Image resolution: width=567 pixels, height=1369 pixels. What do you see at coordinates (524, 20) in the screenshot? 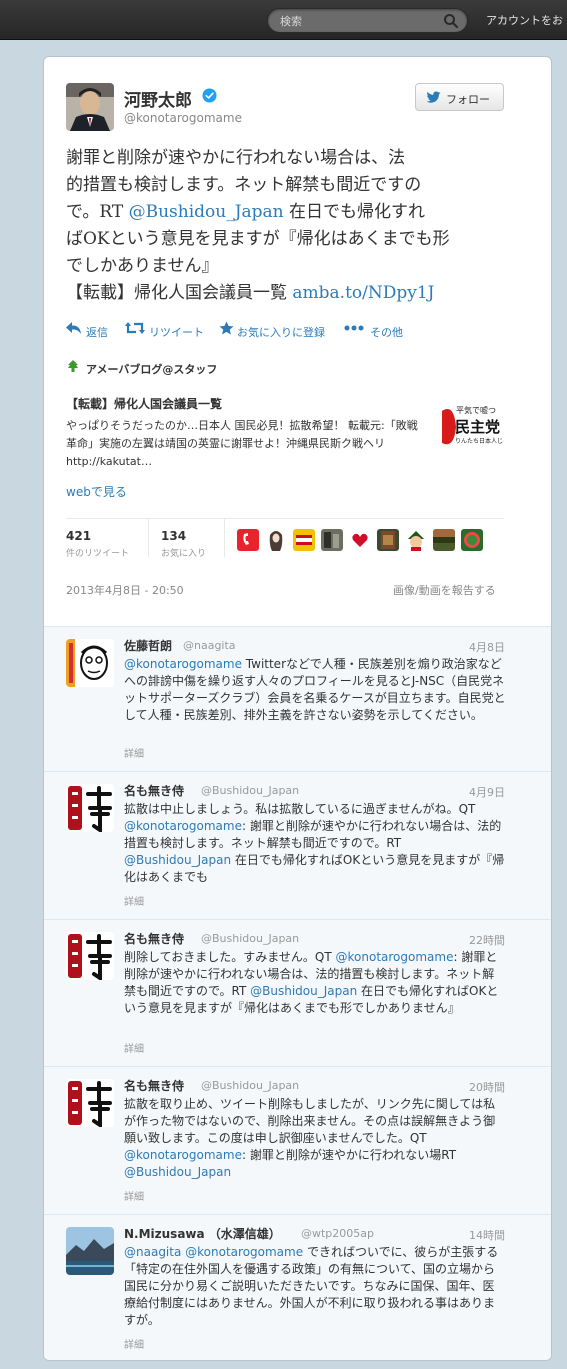
I see `account-link: アカウントをお` at bounding box center [524, 20].